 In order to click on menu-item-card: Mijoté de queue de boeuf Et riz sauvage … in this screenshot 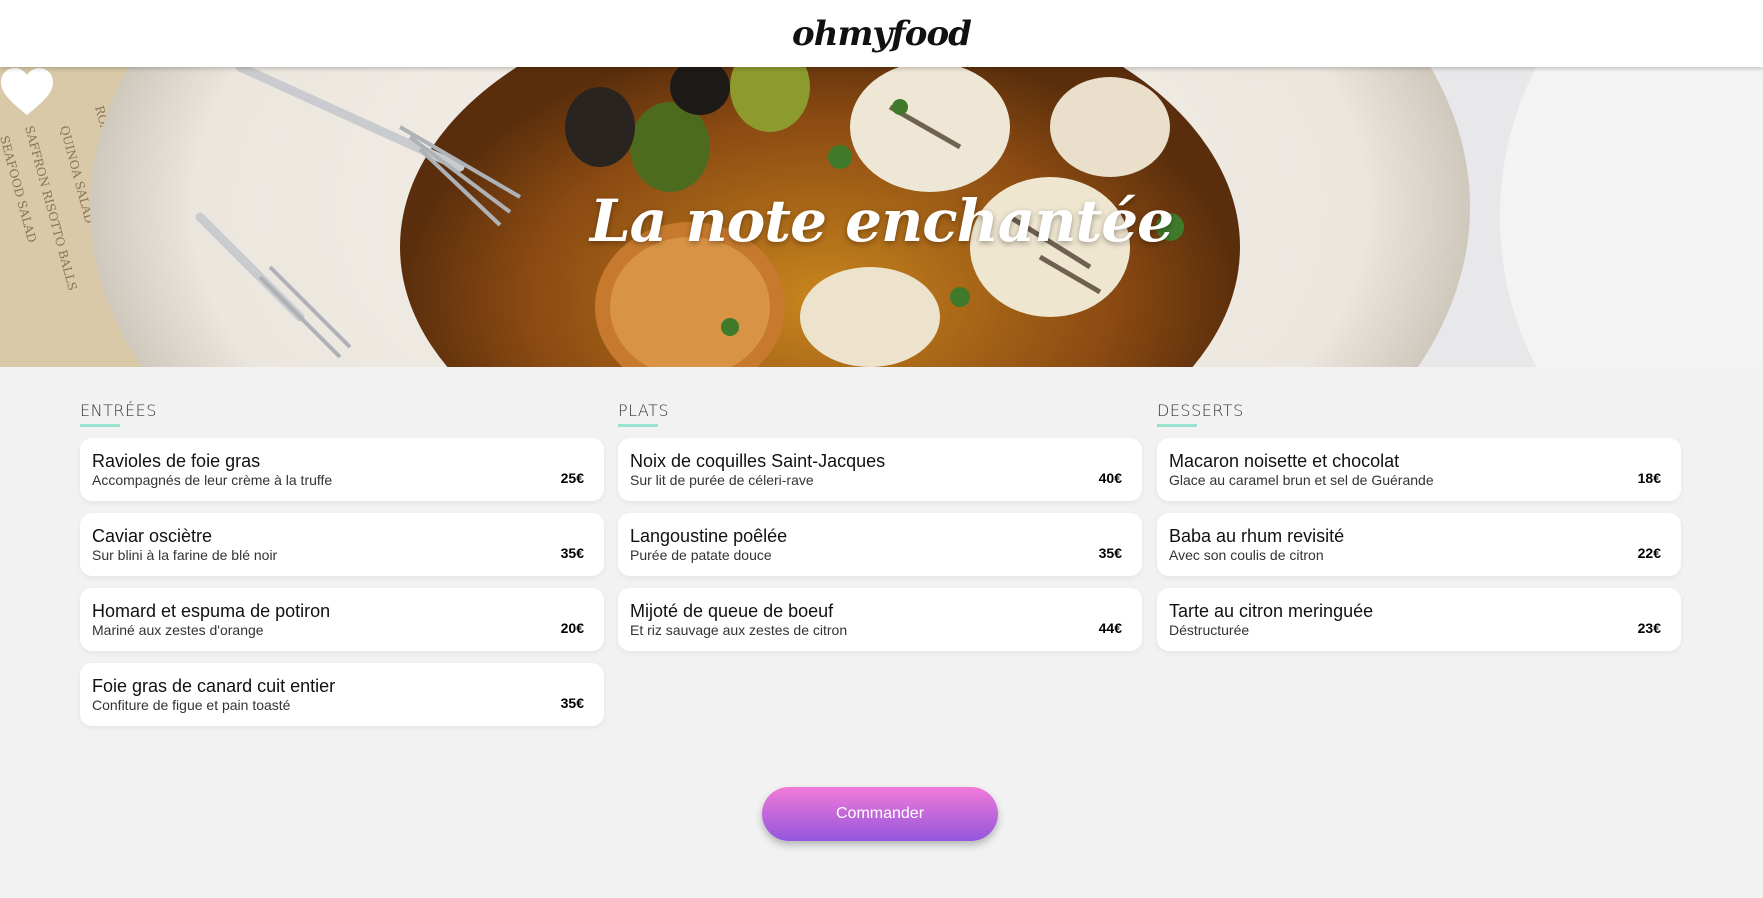, I will do `click(880, 619)`.